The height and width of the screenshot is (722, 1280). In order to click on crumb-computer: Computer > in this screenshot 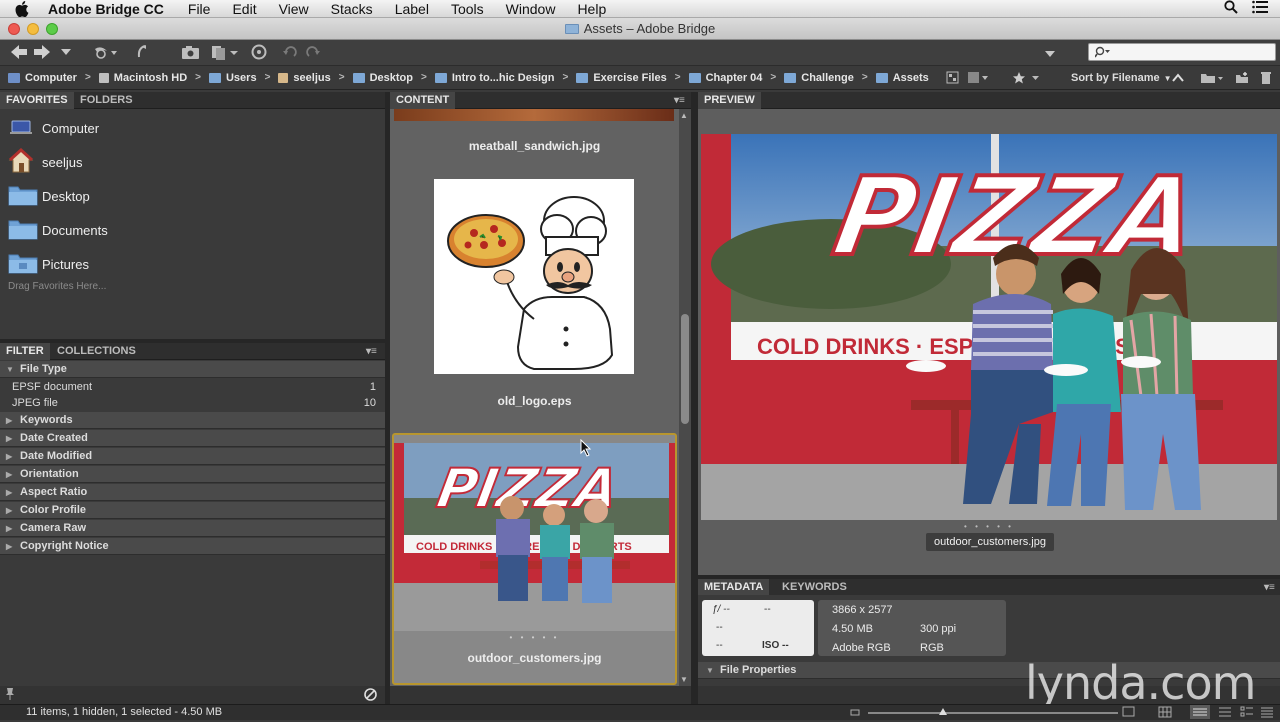, I will do `click(49, 78)`.